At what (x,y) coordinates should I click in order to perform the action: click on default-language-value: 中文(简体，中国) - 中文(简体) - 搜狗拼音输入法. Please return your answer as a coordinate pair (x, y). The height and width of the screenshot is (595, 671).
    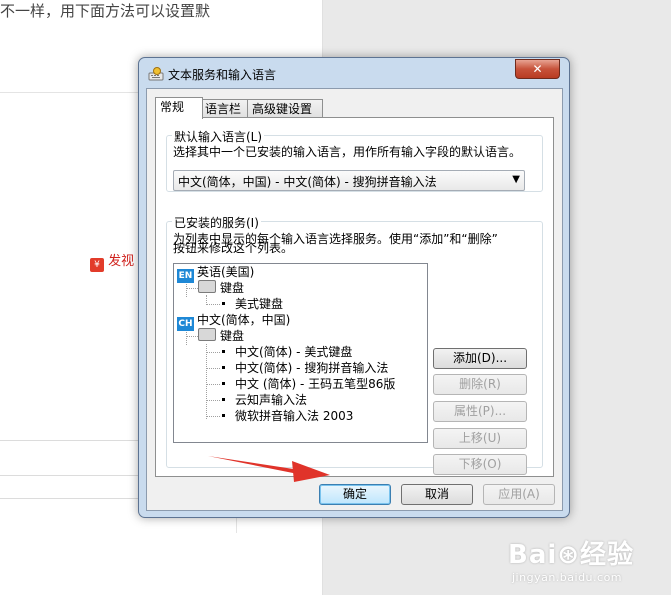
    Looking at the image, I should click on (307, 182).